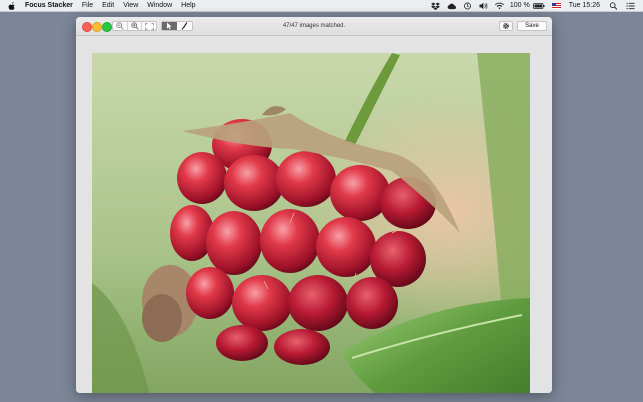 This screenshot has width=643, height=402. I want to click on input-source-flag-icon, so click(556, 5).